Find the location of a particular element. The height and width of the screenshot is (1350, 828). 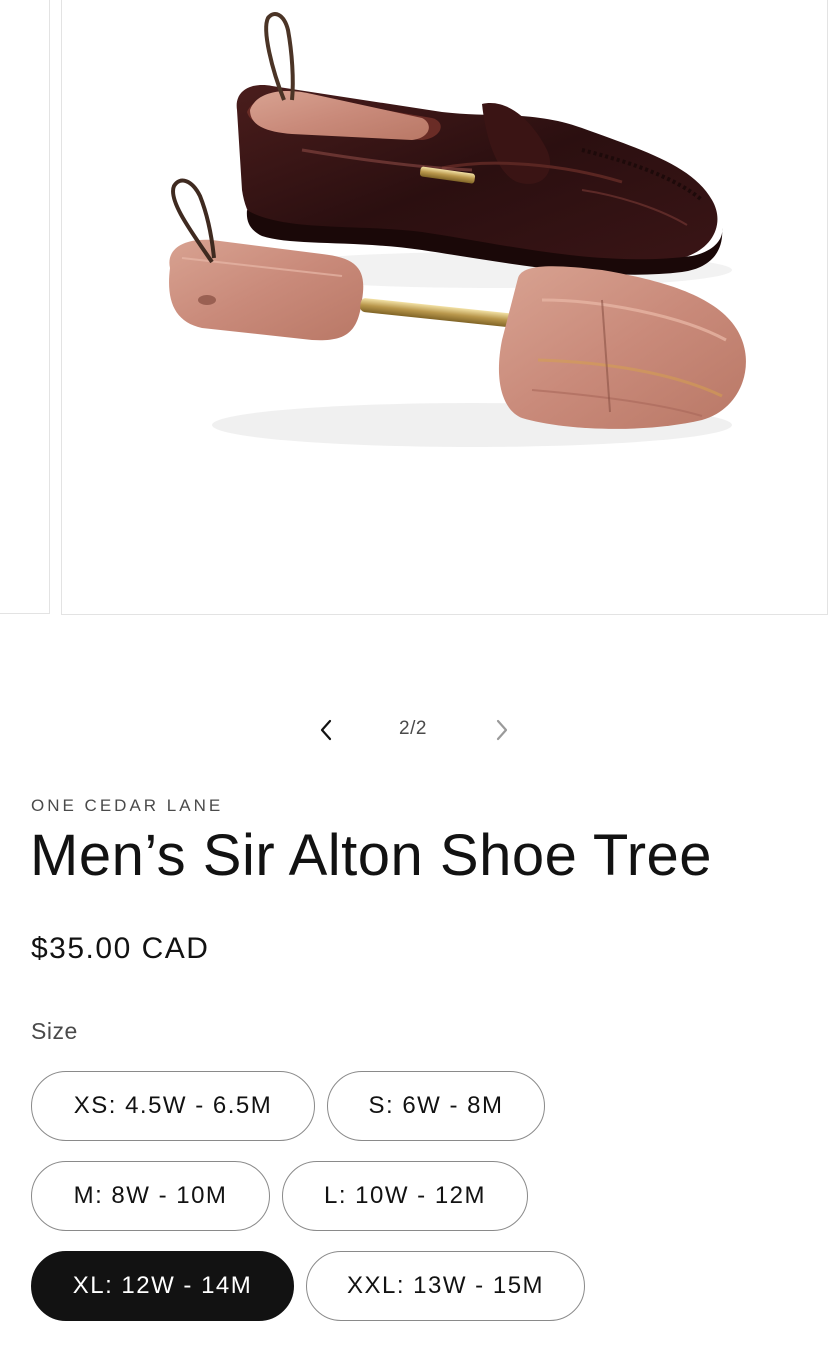

product-vendor: ONE CEDAR LANE is located at coordinates (127, 805).